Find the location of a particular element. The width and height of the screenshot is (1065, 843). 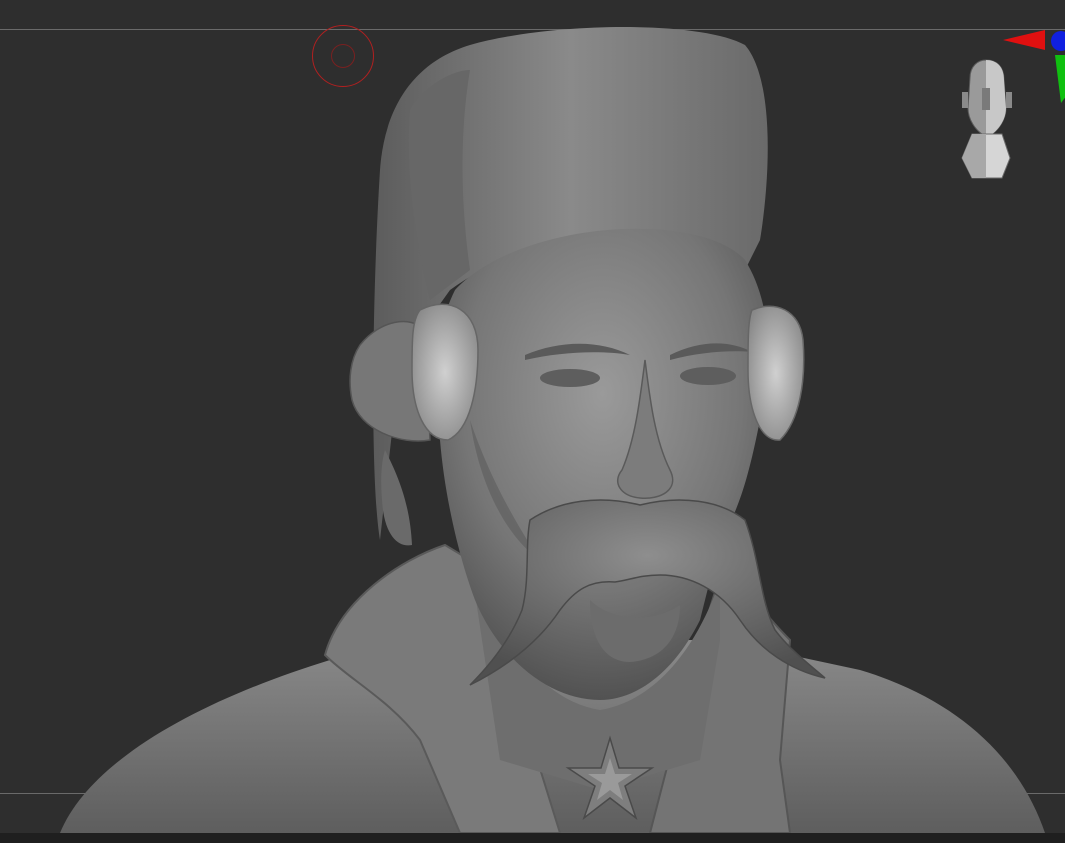

brush-cursor-inner is located at coordinates (343, 56).